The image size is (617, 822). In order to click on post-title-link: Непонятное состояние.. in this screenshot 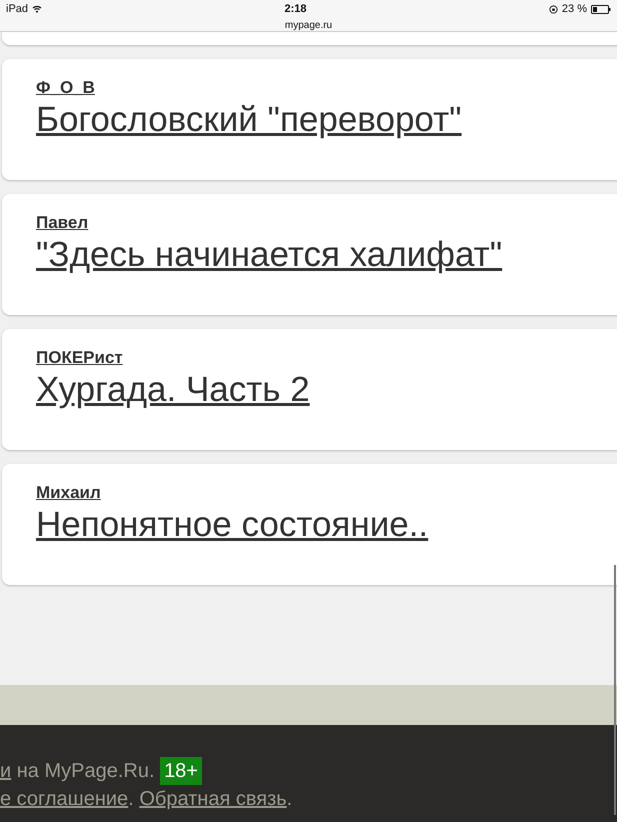, I will do `click(232, 525)`.